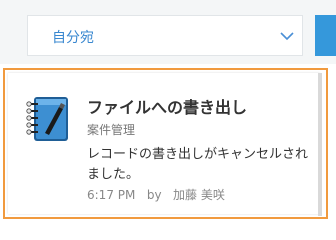 The width and height of the screenshot is (336, 240). What do you see at coordinates (49, 121) in the screenshot?
I see `notebook-icon` at bounding box center [49, 121].